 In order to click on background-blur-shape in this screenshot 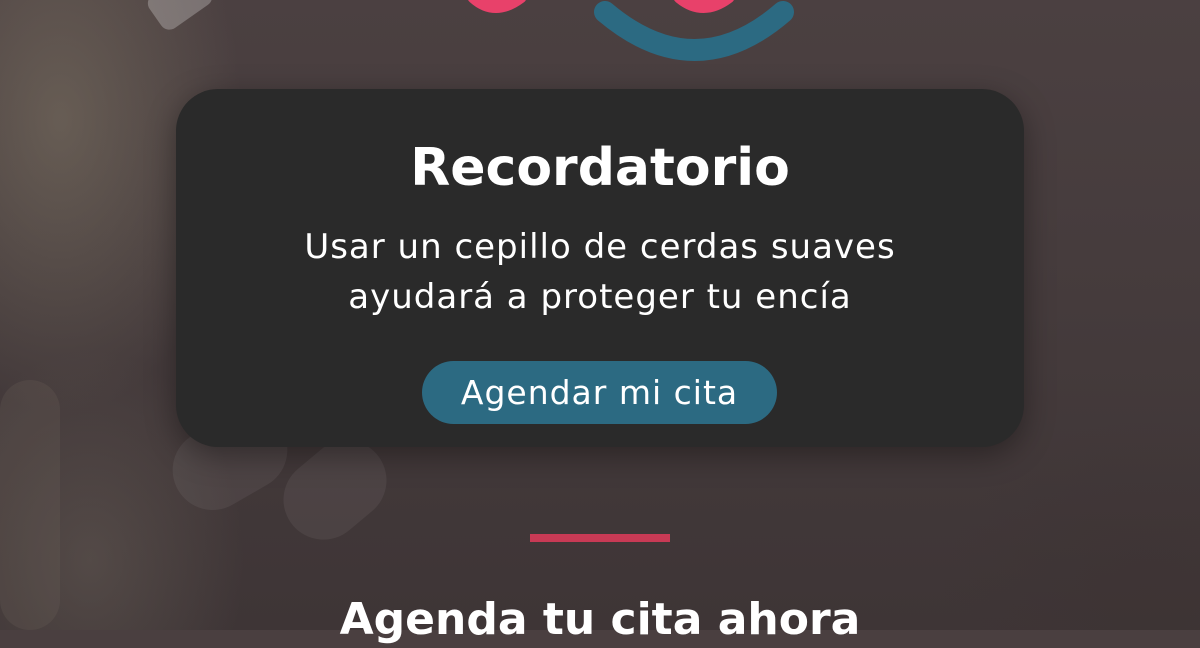, I will do `click(180, 17)`.